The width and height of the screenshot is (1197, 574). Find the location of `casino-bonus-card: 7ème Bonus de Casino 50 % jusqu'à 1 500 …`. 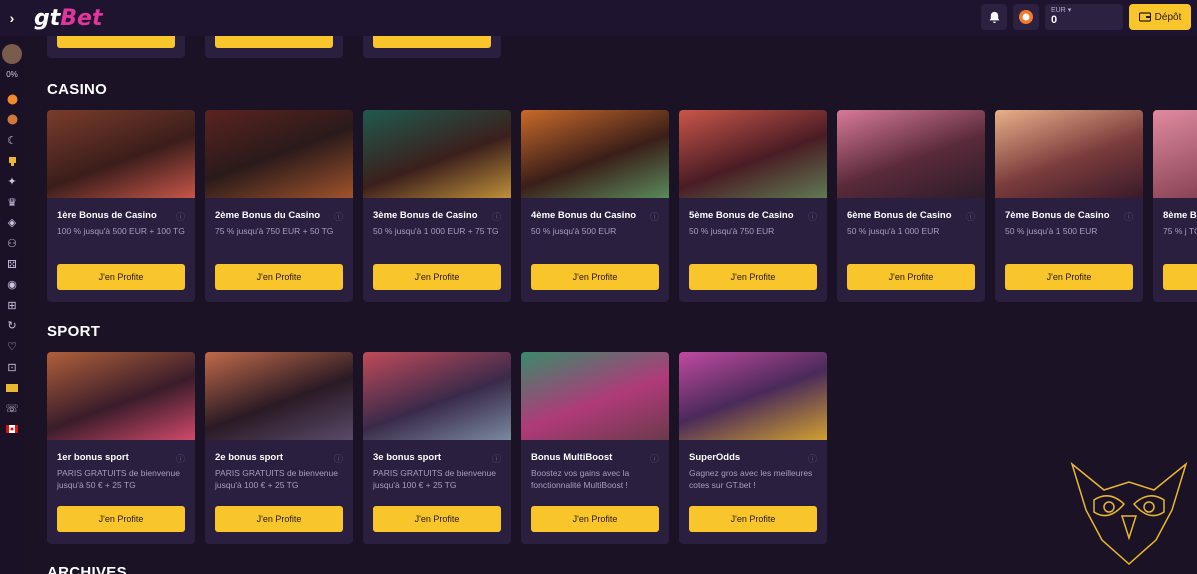

casino-bonus-card: 7ème Bonus de Casino 50 % jusqu'à 1 500 … is located at coordinates (1069, 206).